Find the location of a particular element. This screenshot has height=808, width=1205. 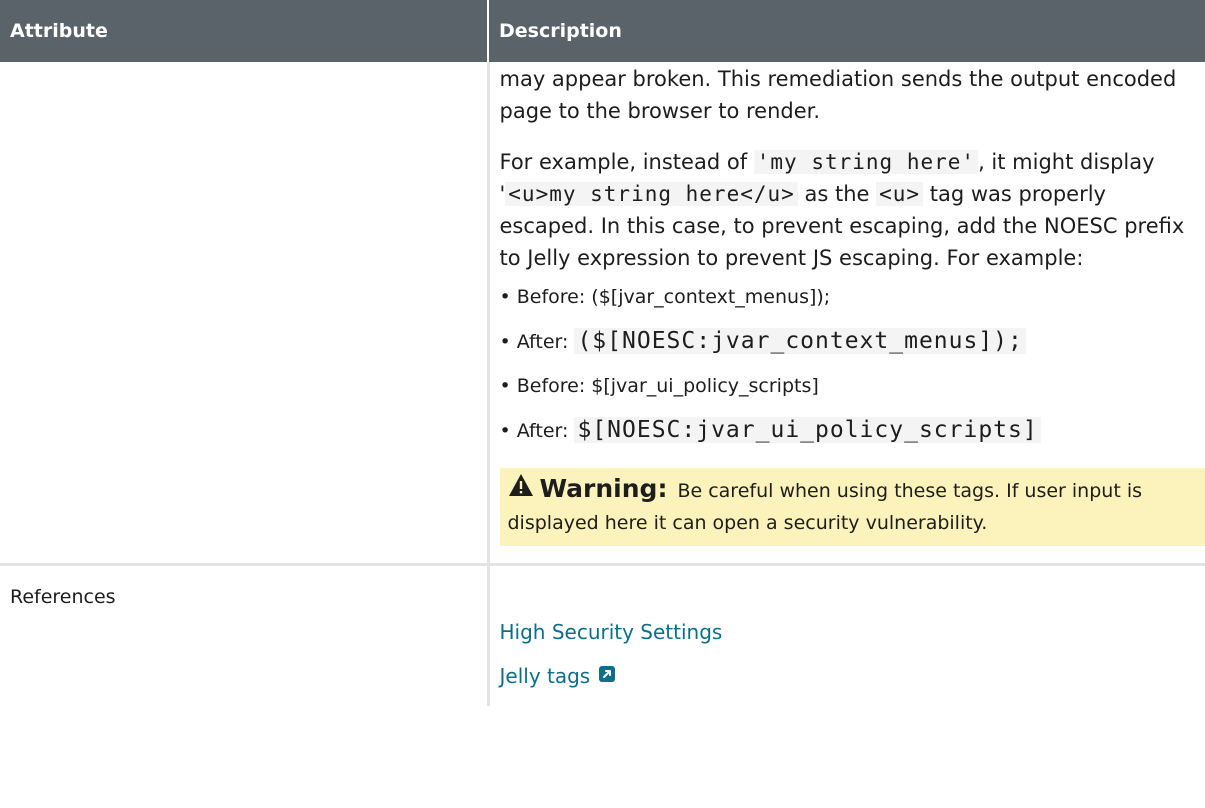

header-attribute: Attribute is located at coordinates (244, 31).